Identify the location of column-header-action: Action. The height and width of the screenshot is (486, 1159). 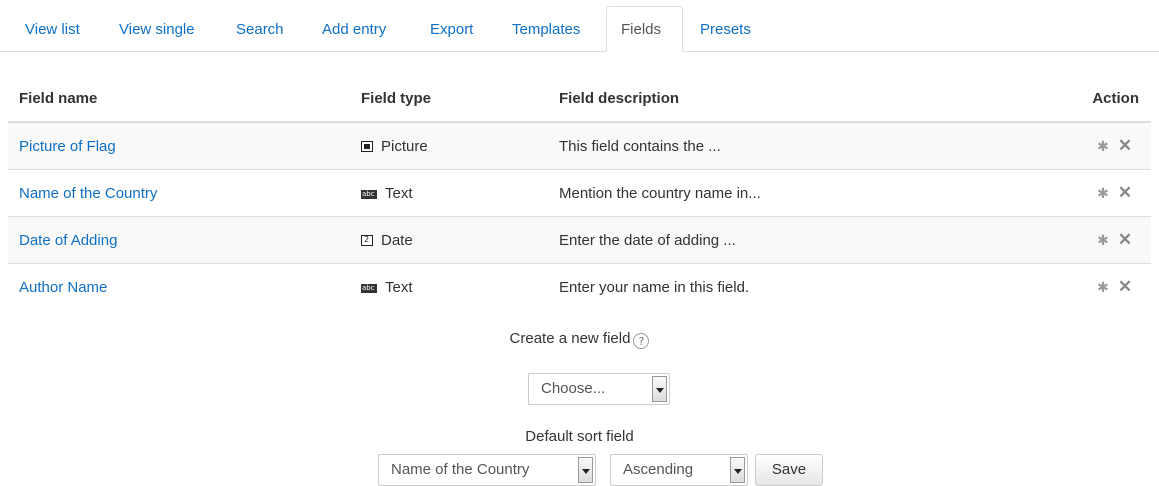
(1049, 99).